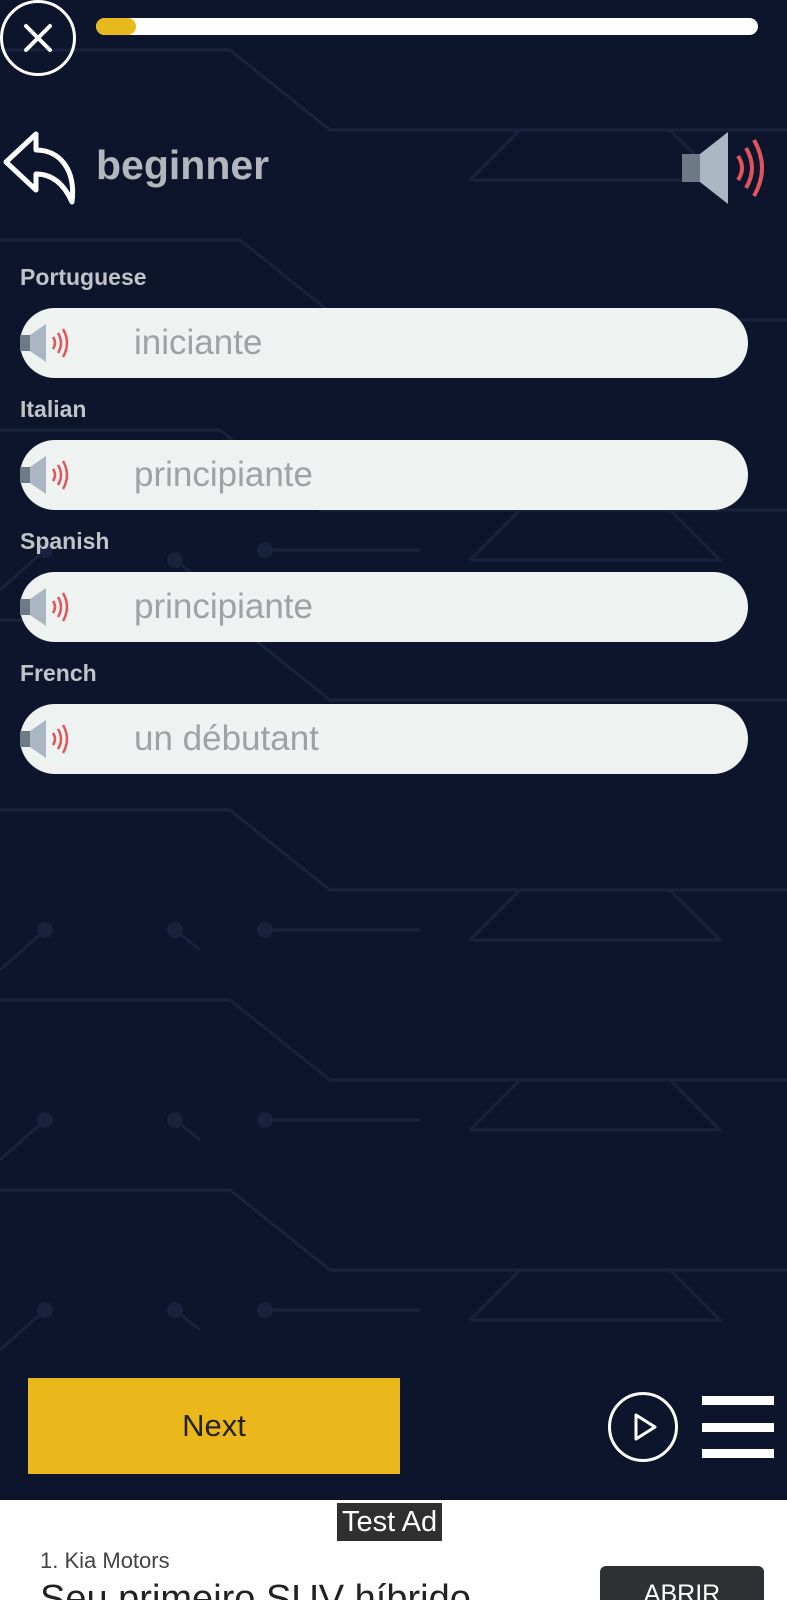  Describe the element at coordinates (83, 277) in the screenshot. I see `language-label-portuguese: Portuguese` at that location.